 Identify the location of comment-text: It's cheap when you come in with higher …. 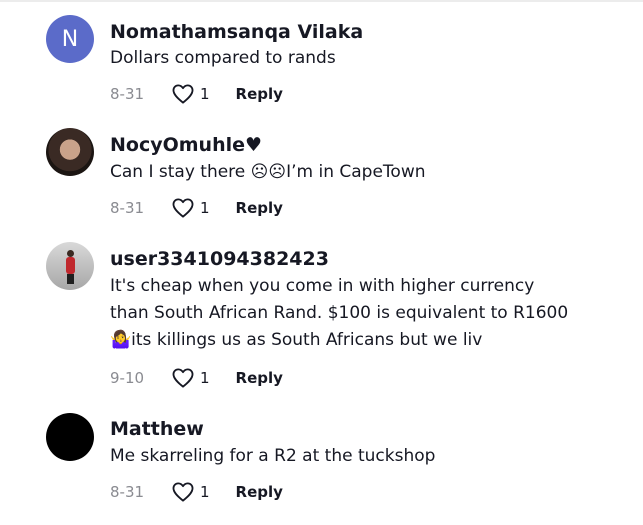
(339, 313).